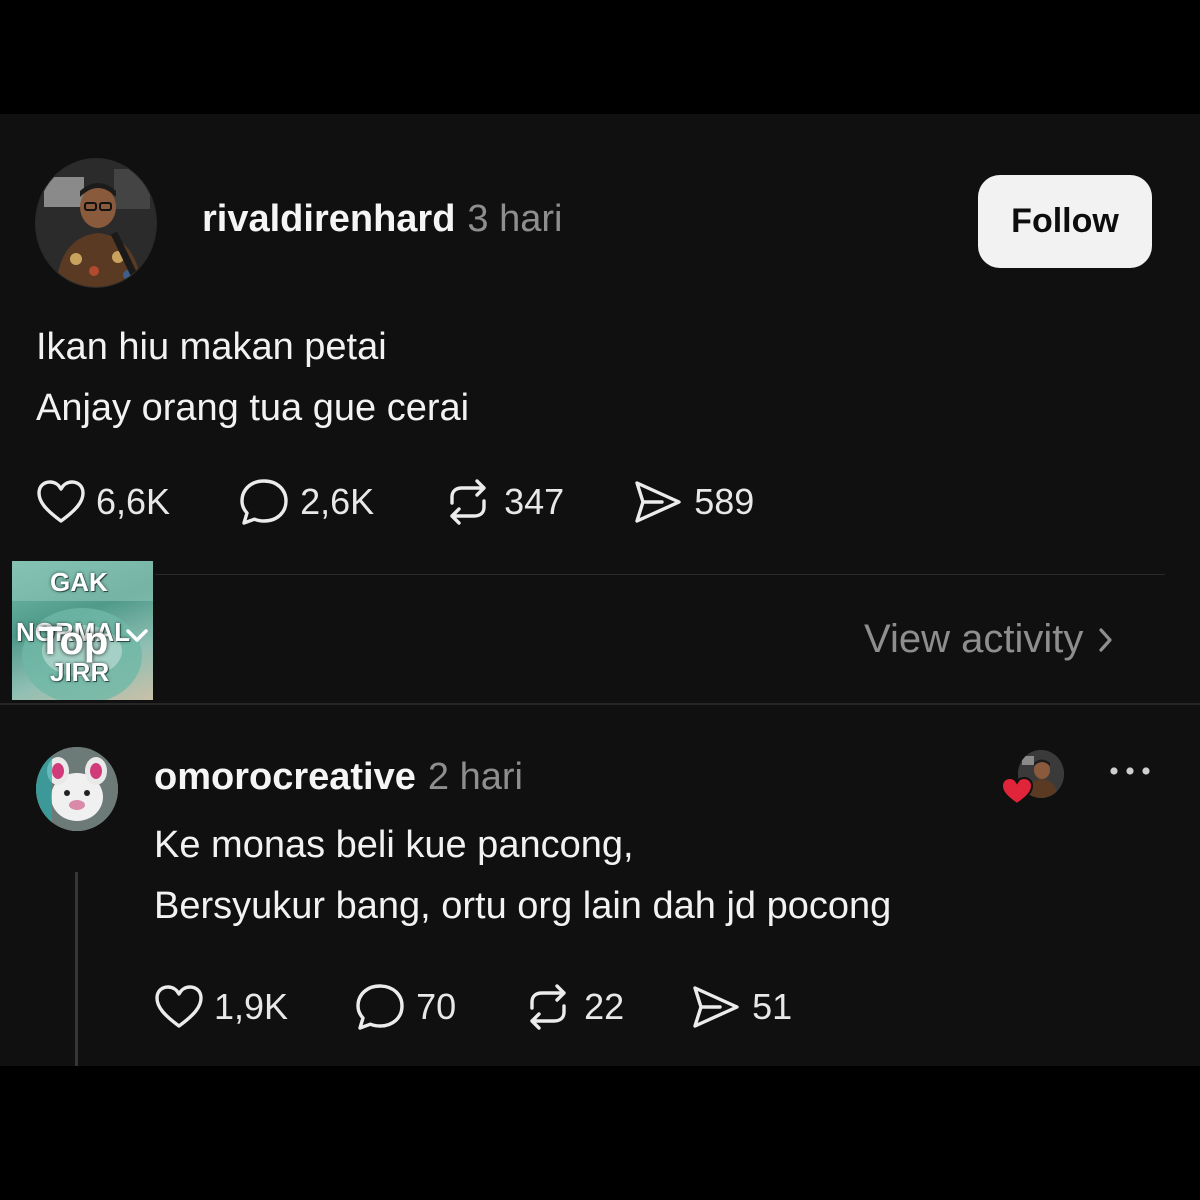 The width and height of the screenshot is (1200, 1200). I want to click on post-author-avatar, so click(96, 223).